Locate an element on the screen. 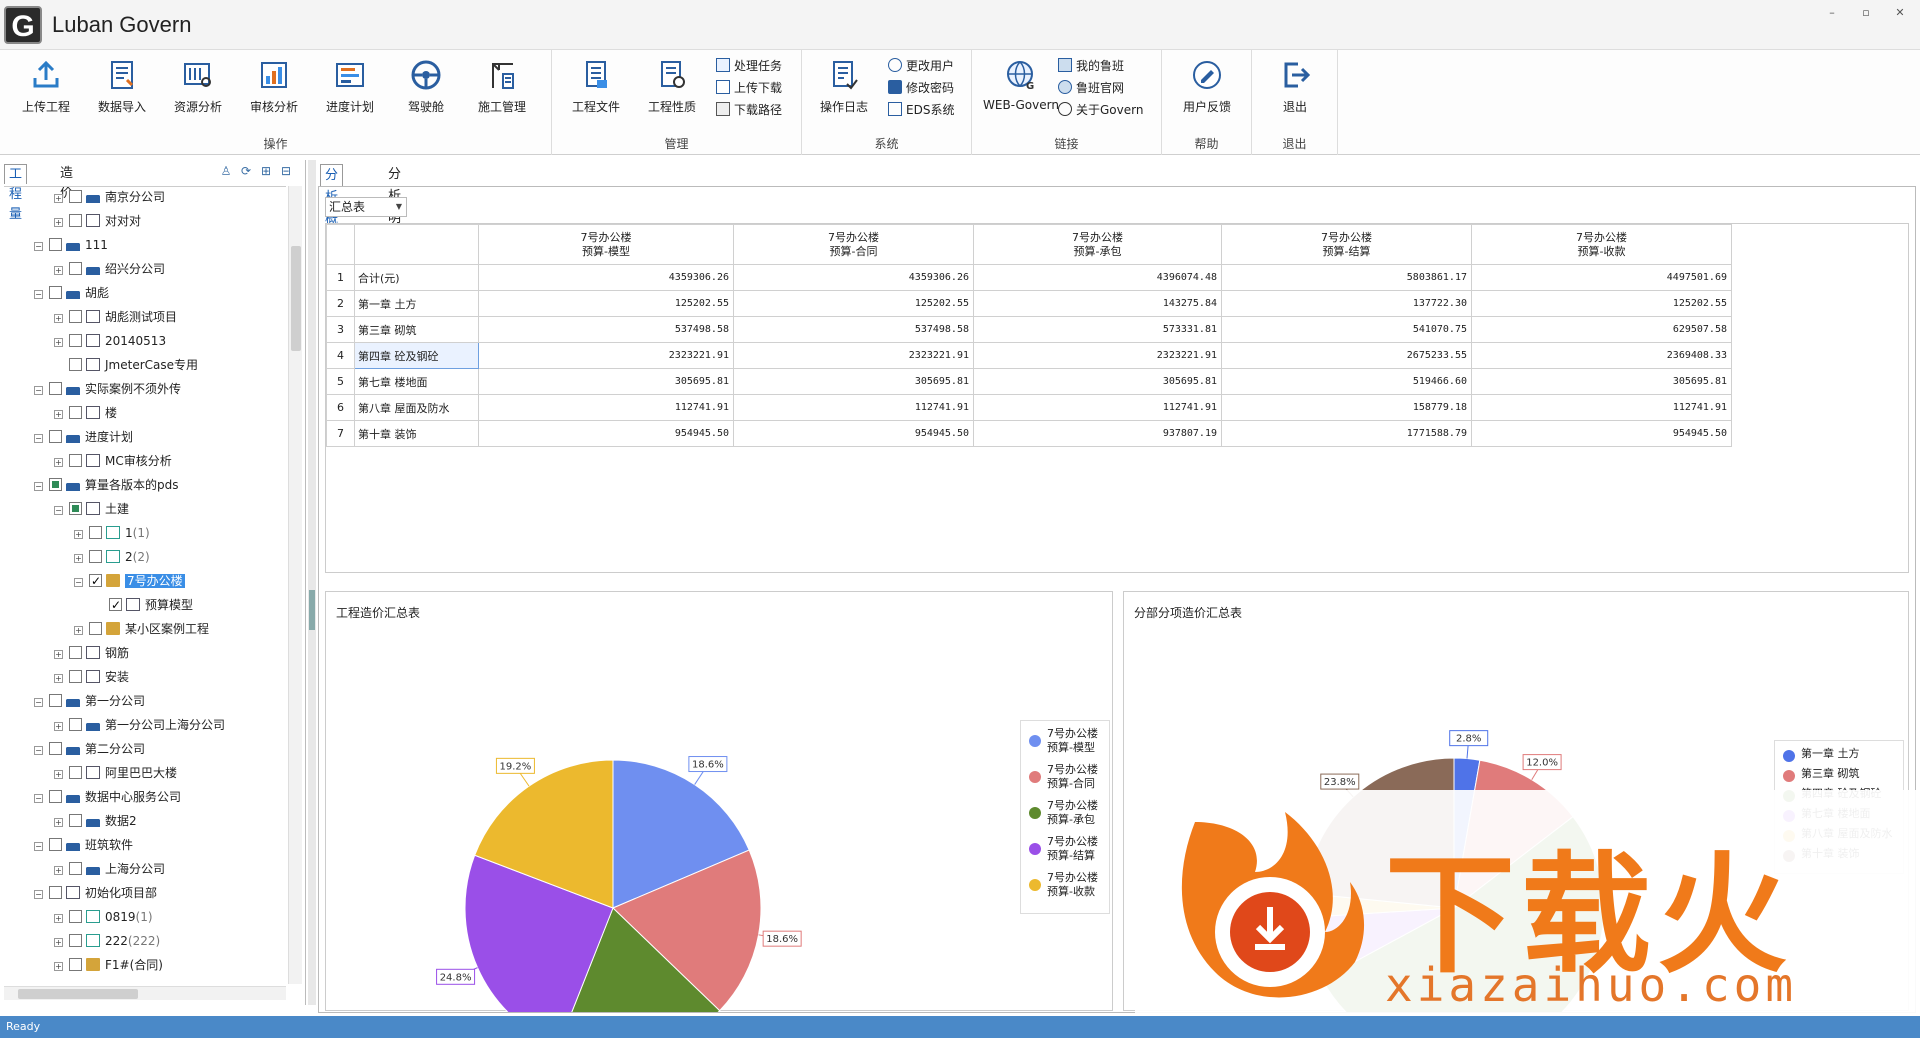  tree-node: − 胡彪 is located at coordinates (71, 293).